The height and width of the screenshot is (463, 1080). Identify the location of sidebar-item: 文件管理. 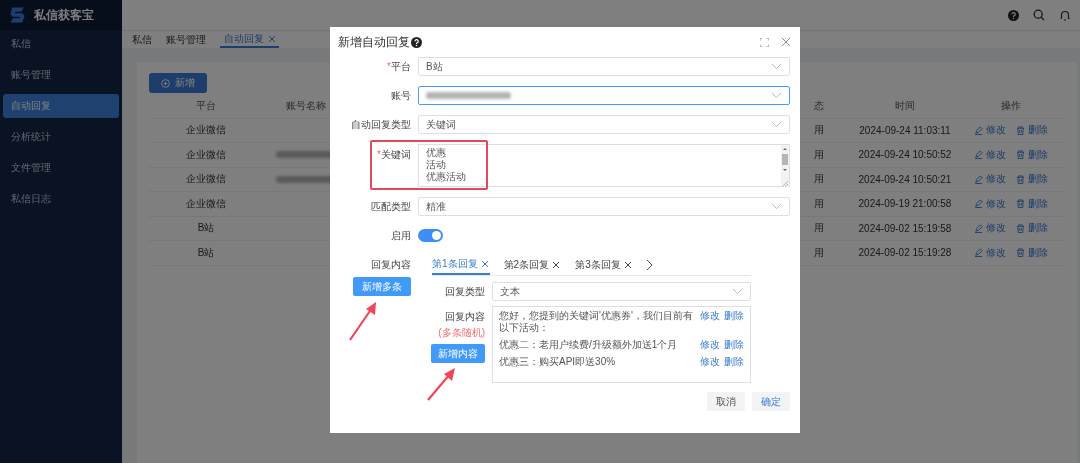
(61, 168).